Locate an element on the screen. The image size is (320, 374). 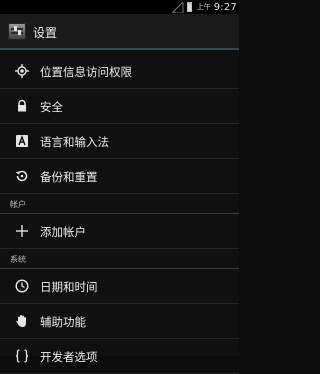
settings-app-icon is located at coordinates (17, 31).